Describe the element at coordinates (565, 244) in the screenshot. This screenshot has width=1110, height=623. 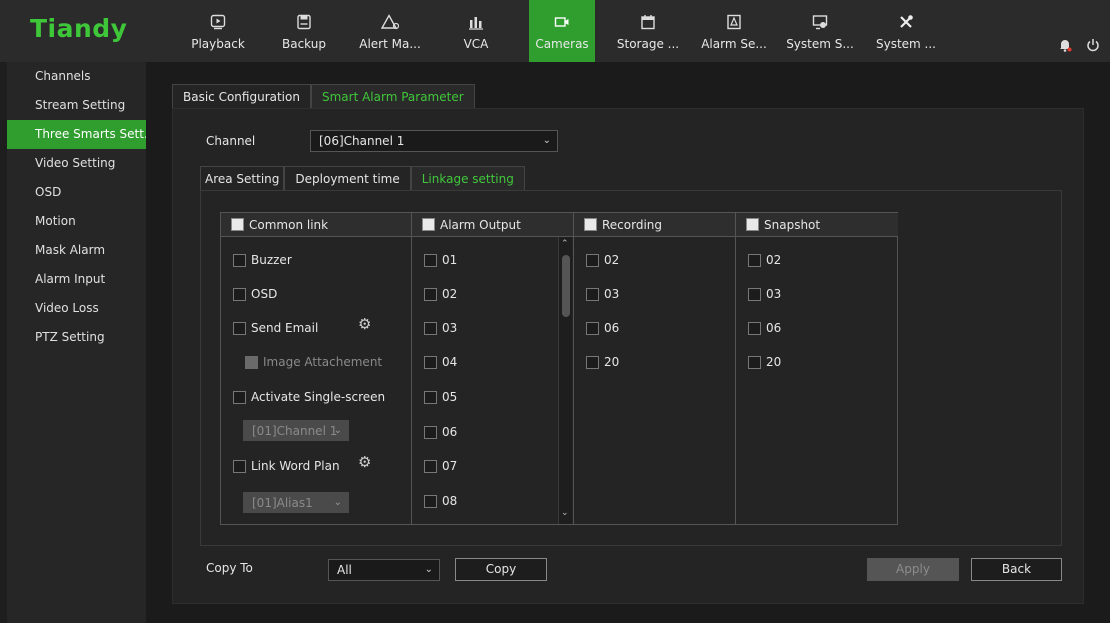
I see `chevron-up-icon: ⌃` at that location.